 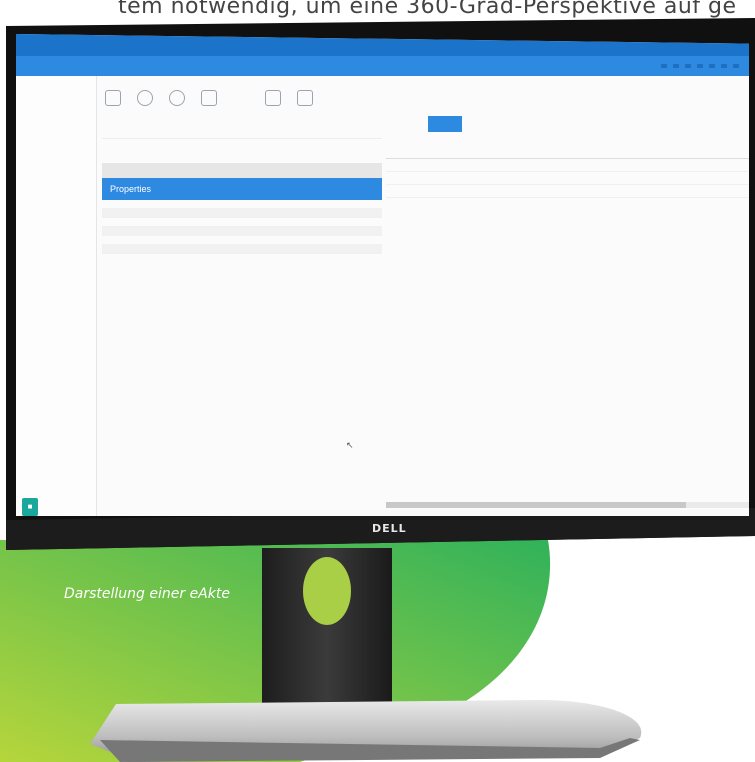 I want to click on sidebar: ■, so click(x=56, y=296).